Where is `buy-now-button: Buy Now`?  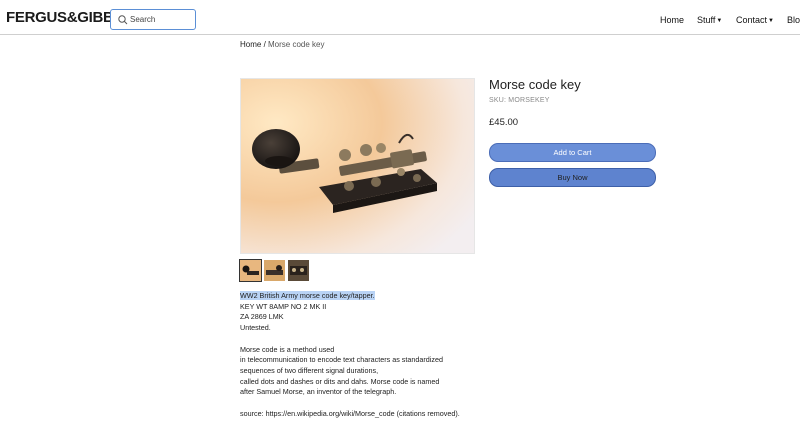 buy-now-button: Buy Now is located at coordinates (572, 177).